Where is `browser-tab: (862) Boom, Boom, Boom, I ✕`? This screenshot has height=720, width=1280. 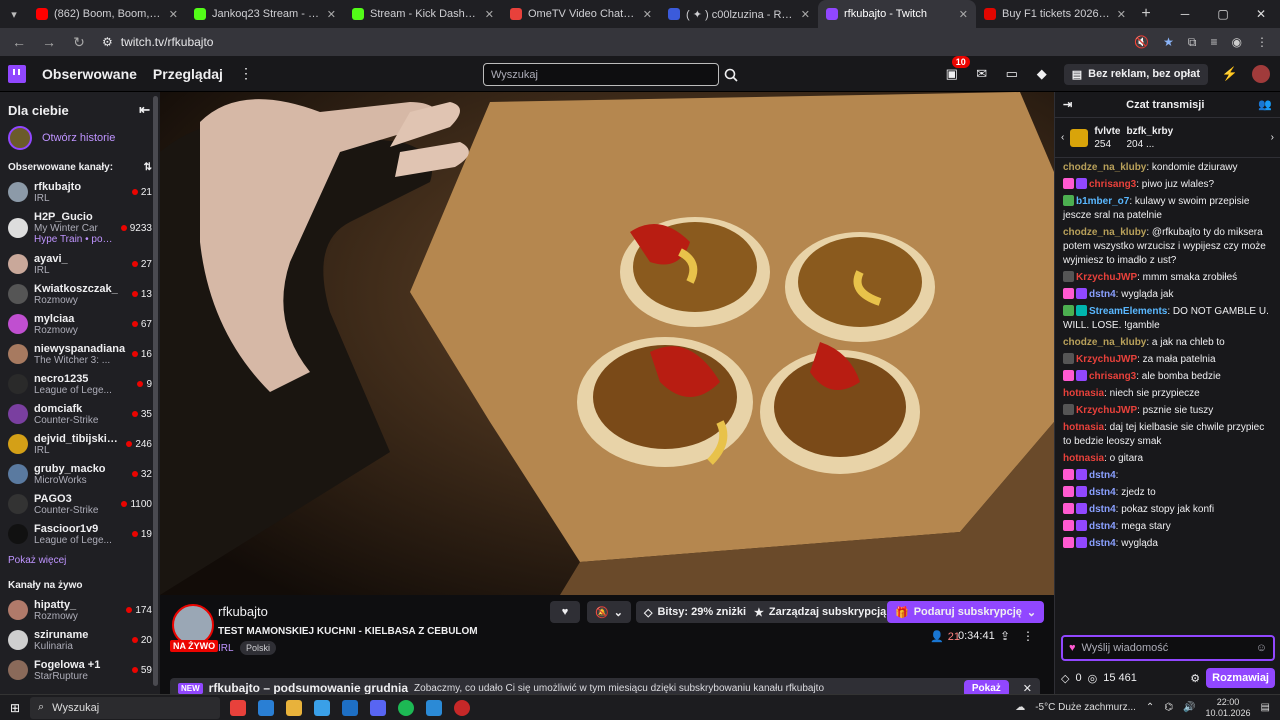
browser-tab: (862) Boom, Boom, Boom, I ✕ is located at coordinates (107, 14).